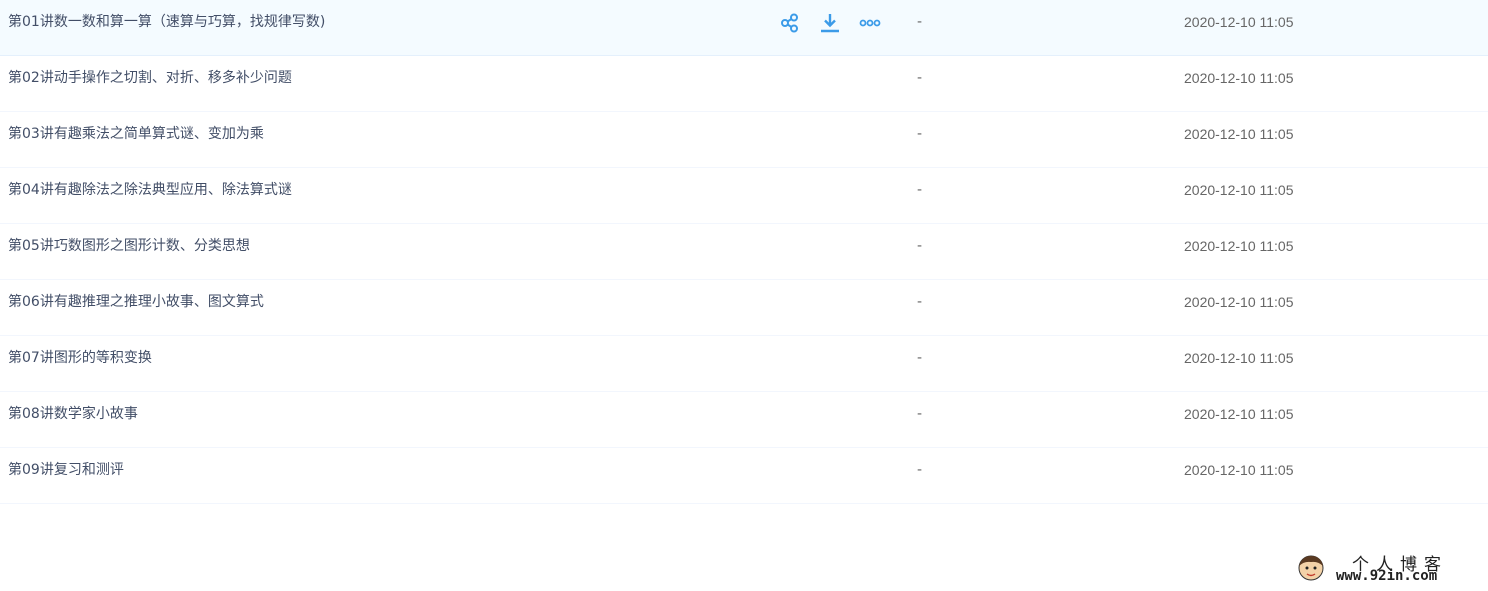 The image size is (1488, 591). Describe the element at coordinates (73, 414) in the screenshot. I see `file-name: 第08讲数学家小故事` at that location.